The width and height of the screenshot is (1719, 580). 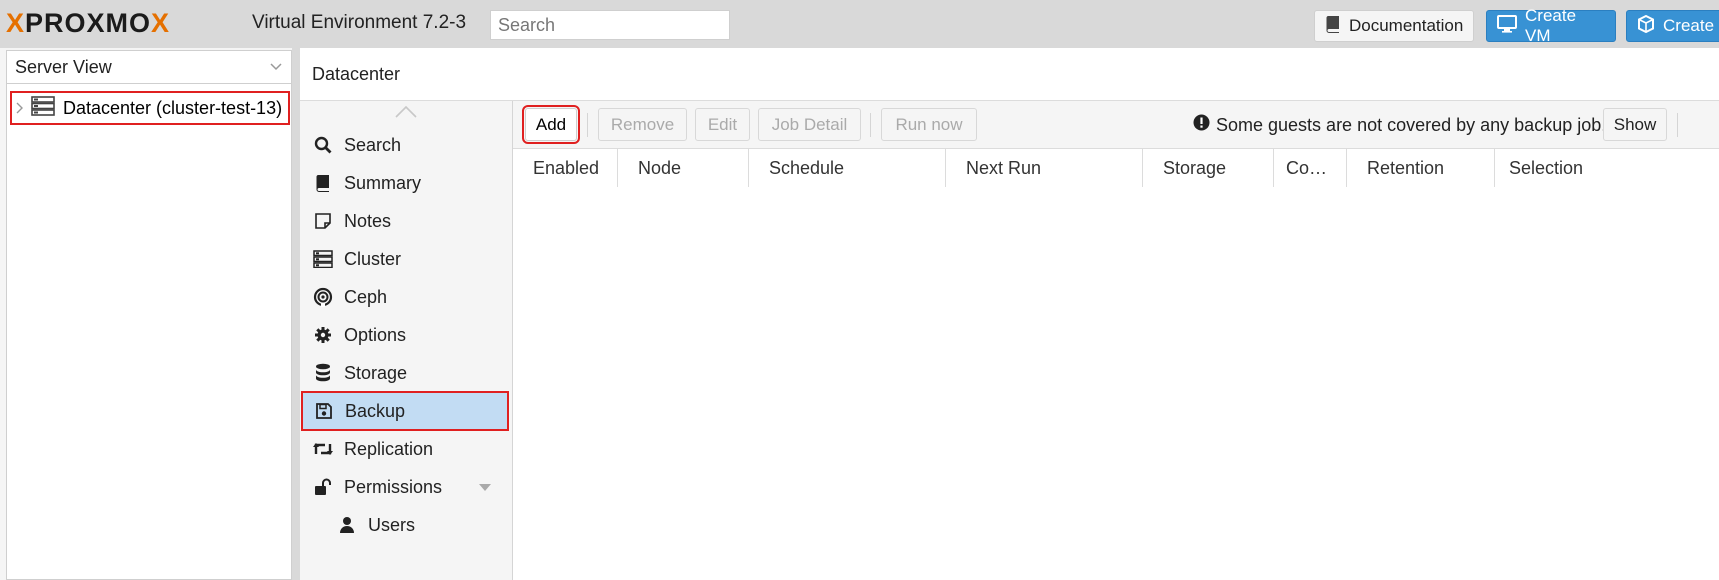 What do you see at coordinates (1044, 168) in the screenshot?
I see `column-header-next-run: Next Run` at bounding box center [1044, 168].